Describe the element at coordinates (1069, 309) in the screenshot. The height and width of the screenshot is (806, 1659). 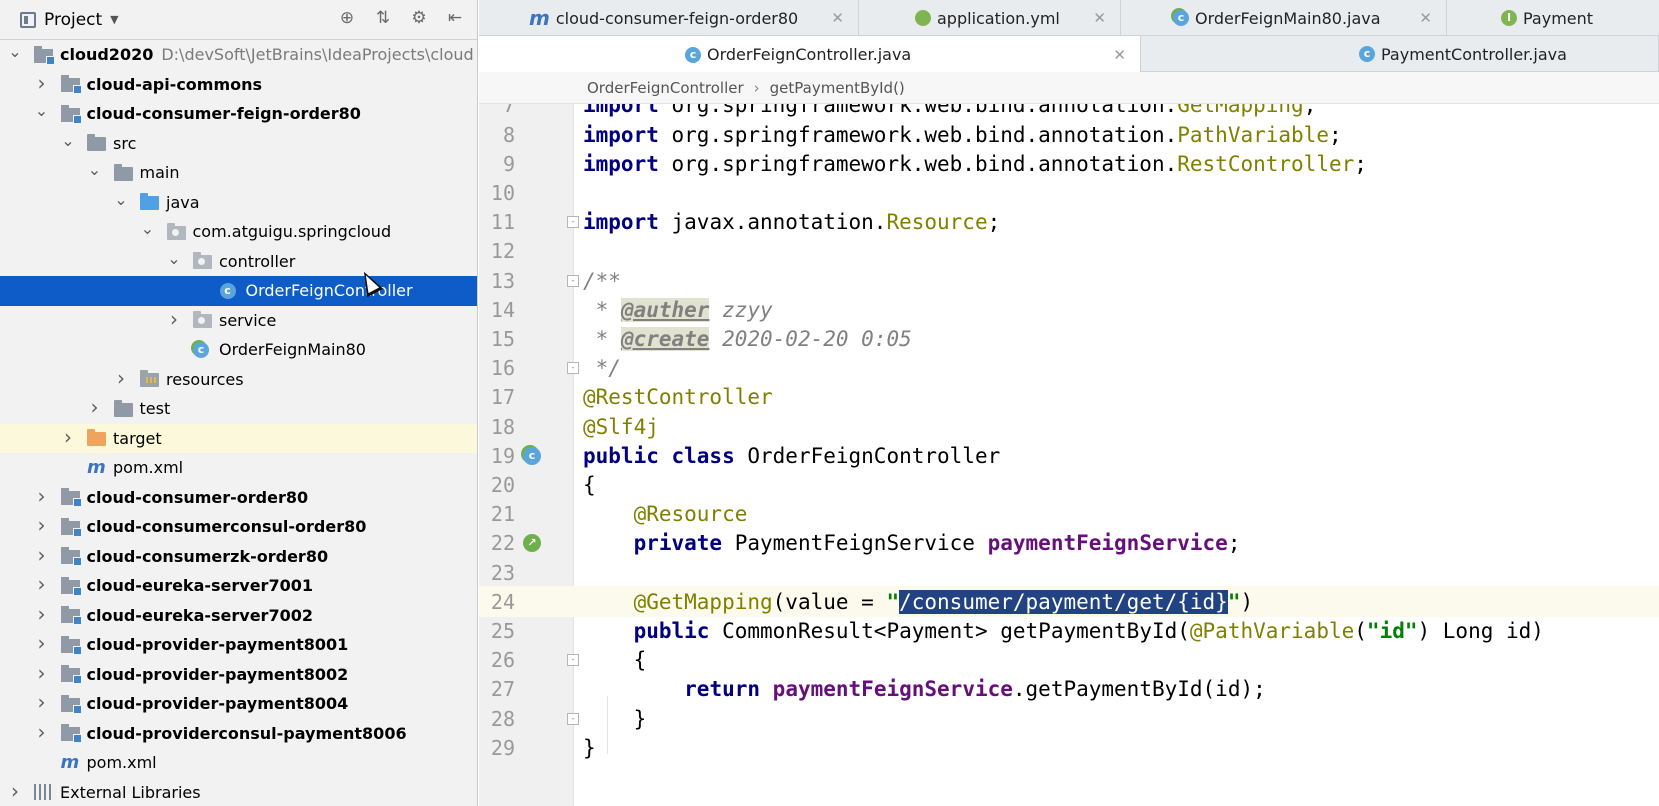
I see `code-line: 14 * @auther zzyy` at that location.